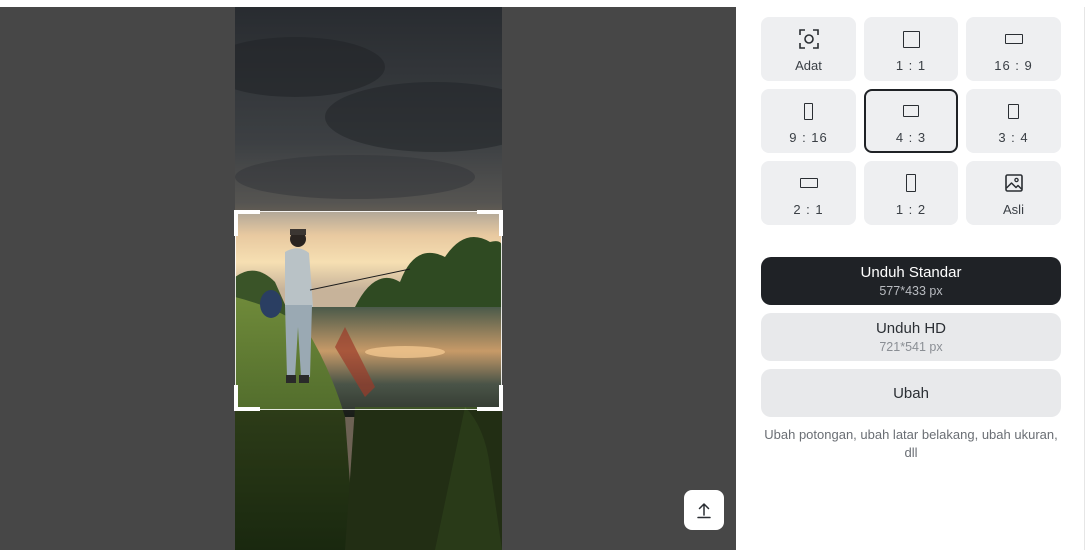 The height and width of the screenshot is (553, 1091). I want to click on crop-handle-bottom-right, so click(490, 398).